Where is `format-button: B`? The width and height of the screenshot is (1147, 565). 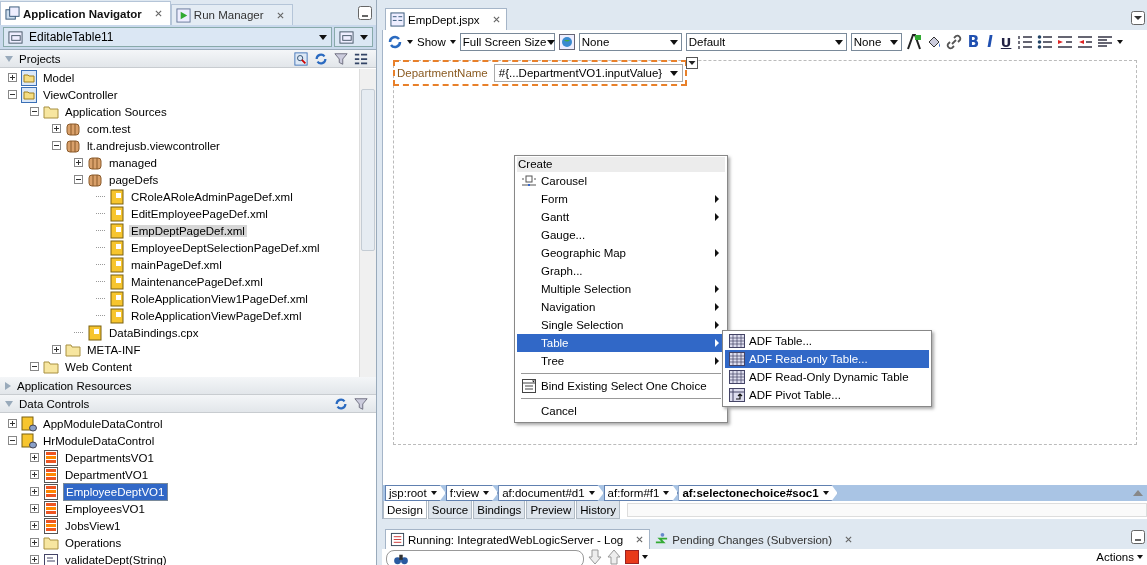
format-button: B is located at coordinates (973, 42).